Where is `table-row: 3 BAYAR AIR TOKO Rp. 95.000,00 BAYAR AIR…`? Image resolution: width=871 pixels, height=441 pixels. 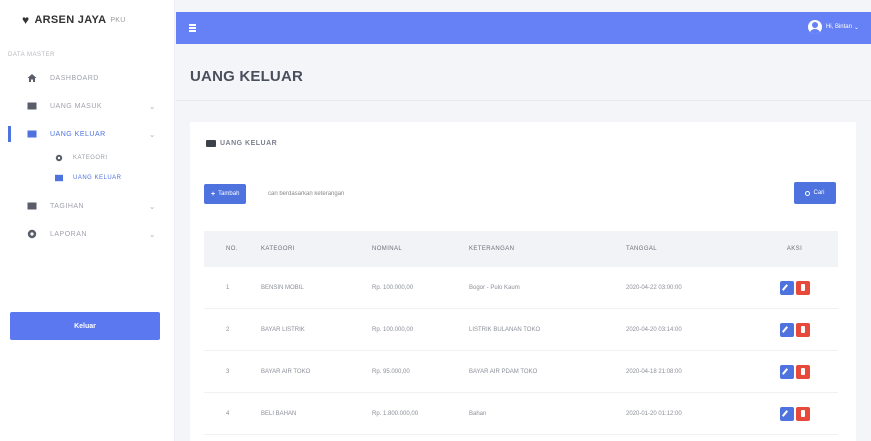
table-row: 3 BAYAR AIR TOKO Rp. 95.000,00 BAYAR AIR… is located at coordinates (521, 372).